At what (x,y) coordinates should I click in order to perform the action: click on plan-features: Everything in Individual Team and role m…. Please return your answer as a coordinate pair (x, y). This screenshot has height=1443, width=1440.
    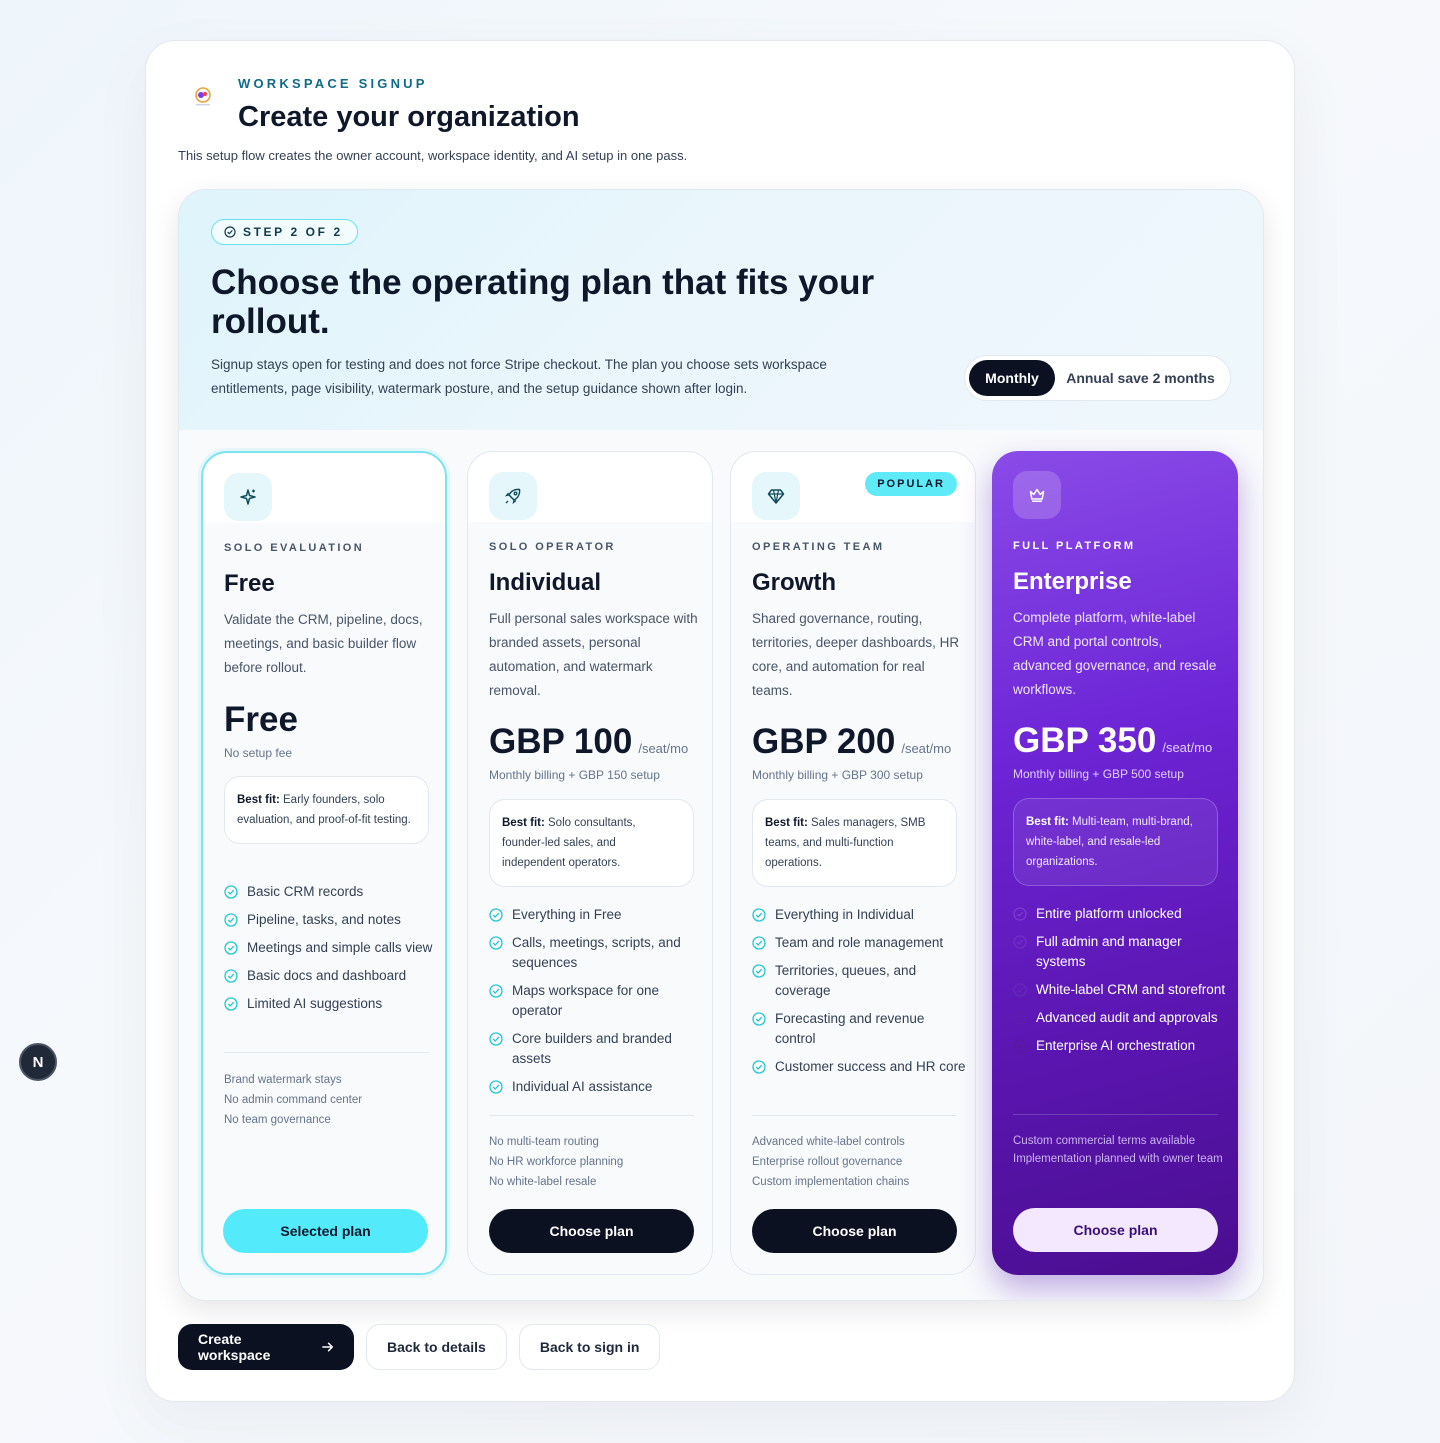
    Looking at the image, I should click on (859, 995).